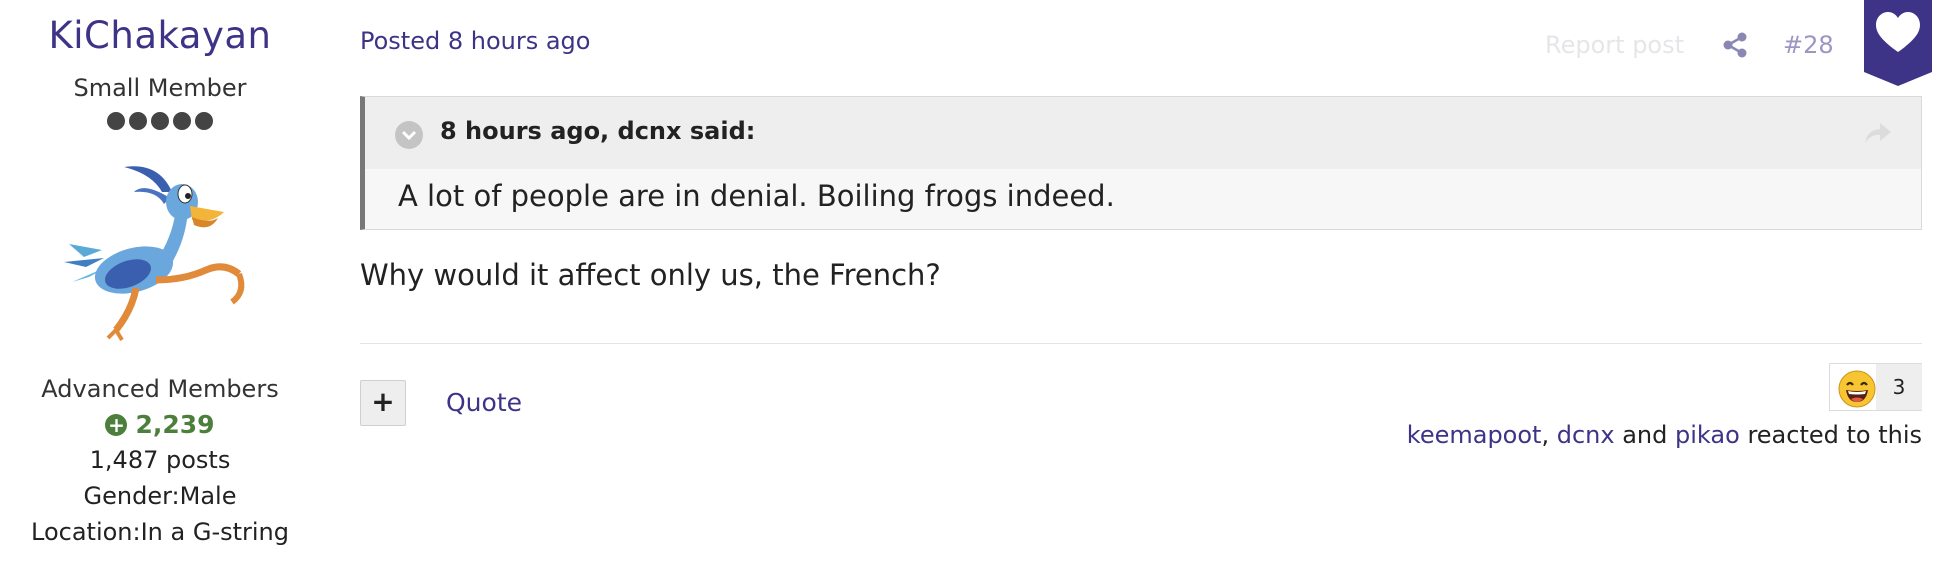 Image resolution: width=1954 pixels, height=581 pixels. Describe the element at coordinates (1141, 343) in the screenshot. I see `divider` at that location.